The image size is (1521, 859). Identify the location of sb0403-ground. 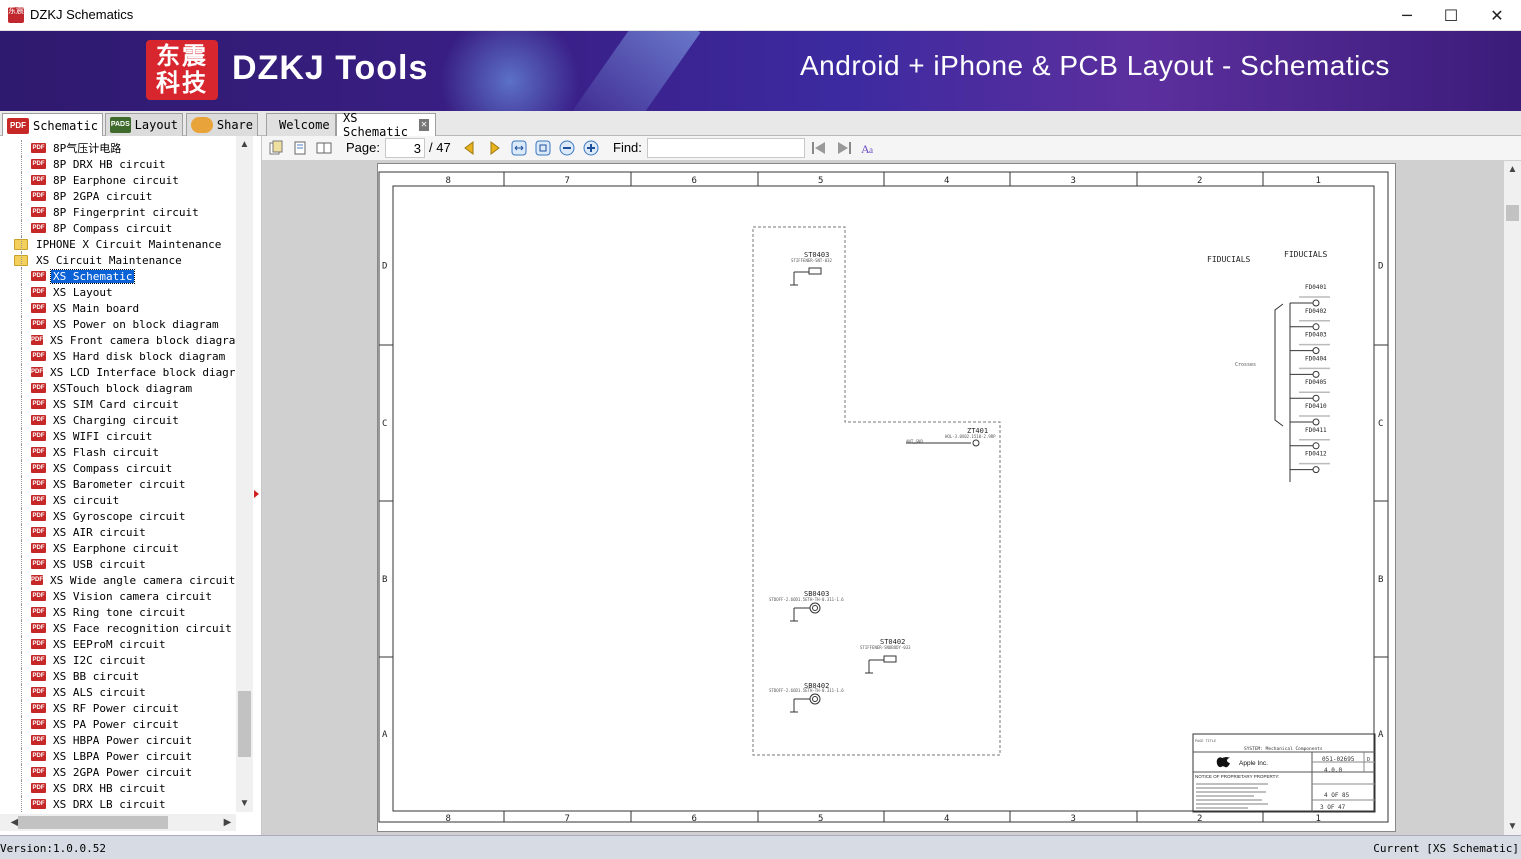
(800, 614).